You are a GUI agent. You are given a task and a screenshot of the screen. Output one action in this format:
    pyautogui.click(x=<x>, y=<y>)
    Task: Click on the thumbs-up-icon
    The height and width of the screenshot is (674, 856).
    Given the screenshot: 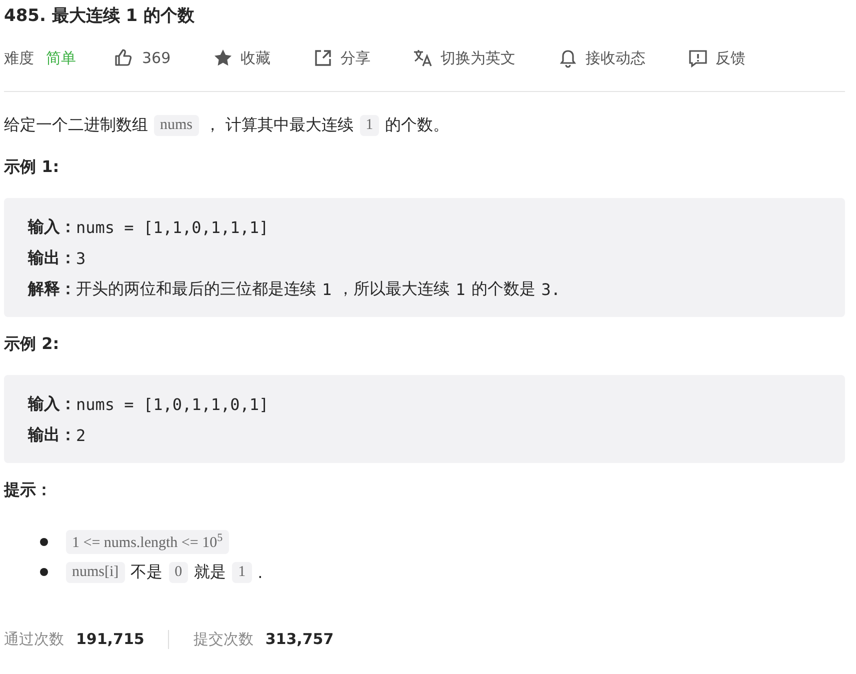 What is the action you would take?
    pyautogui.click(x=124, y=58)
    